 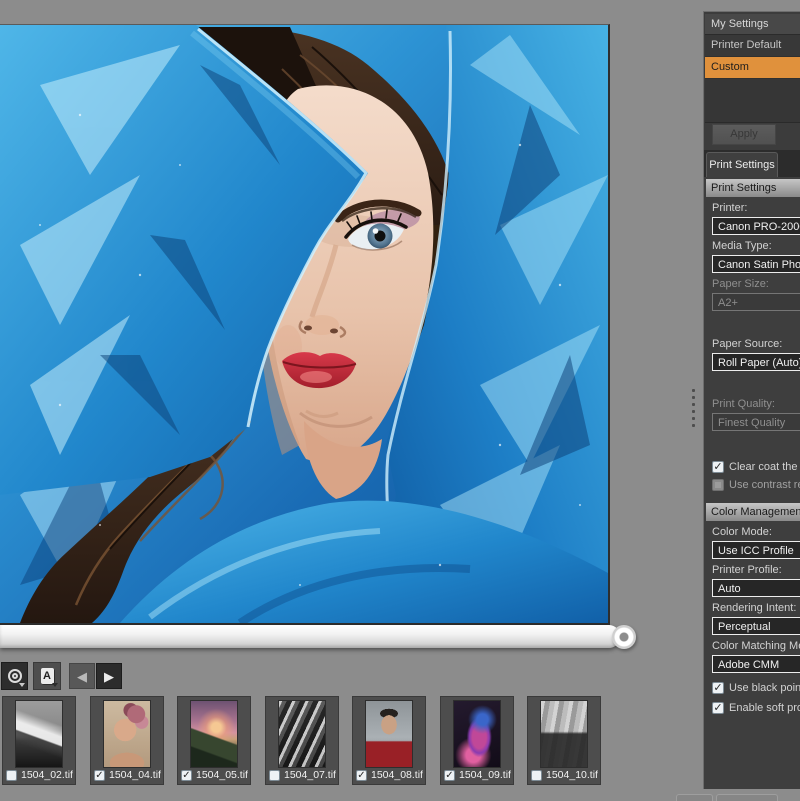 I want to click on paper-size-select: A2+, so click(x=756, y=302).